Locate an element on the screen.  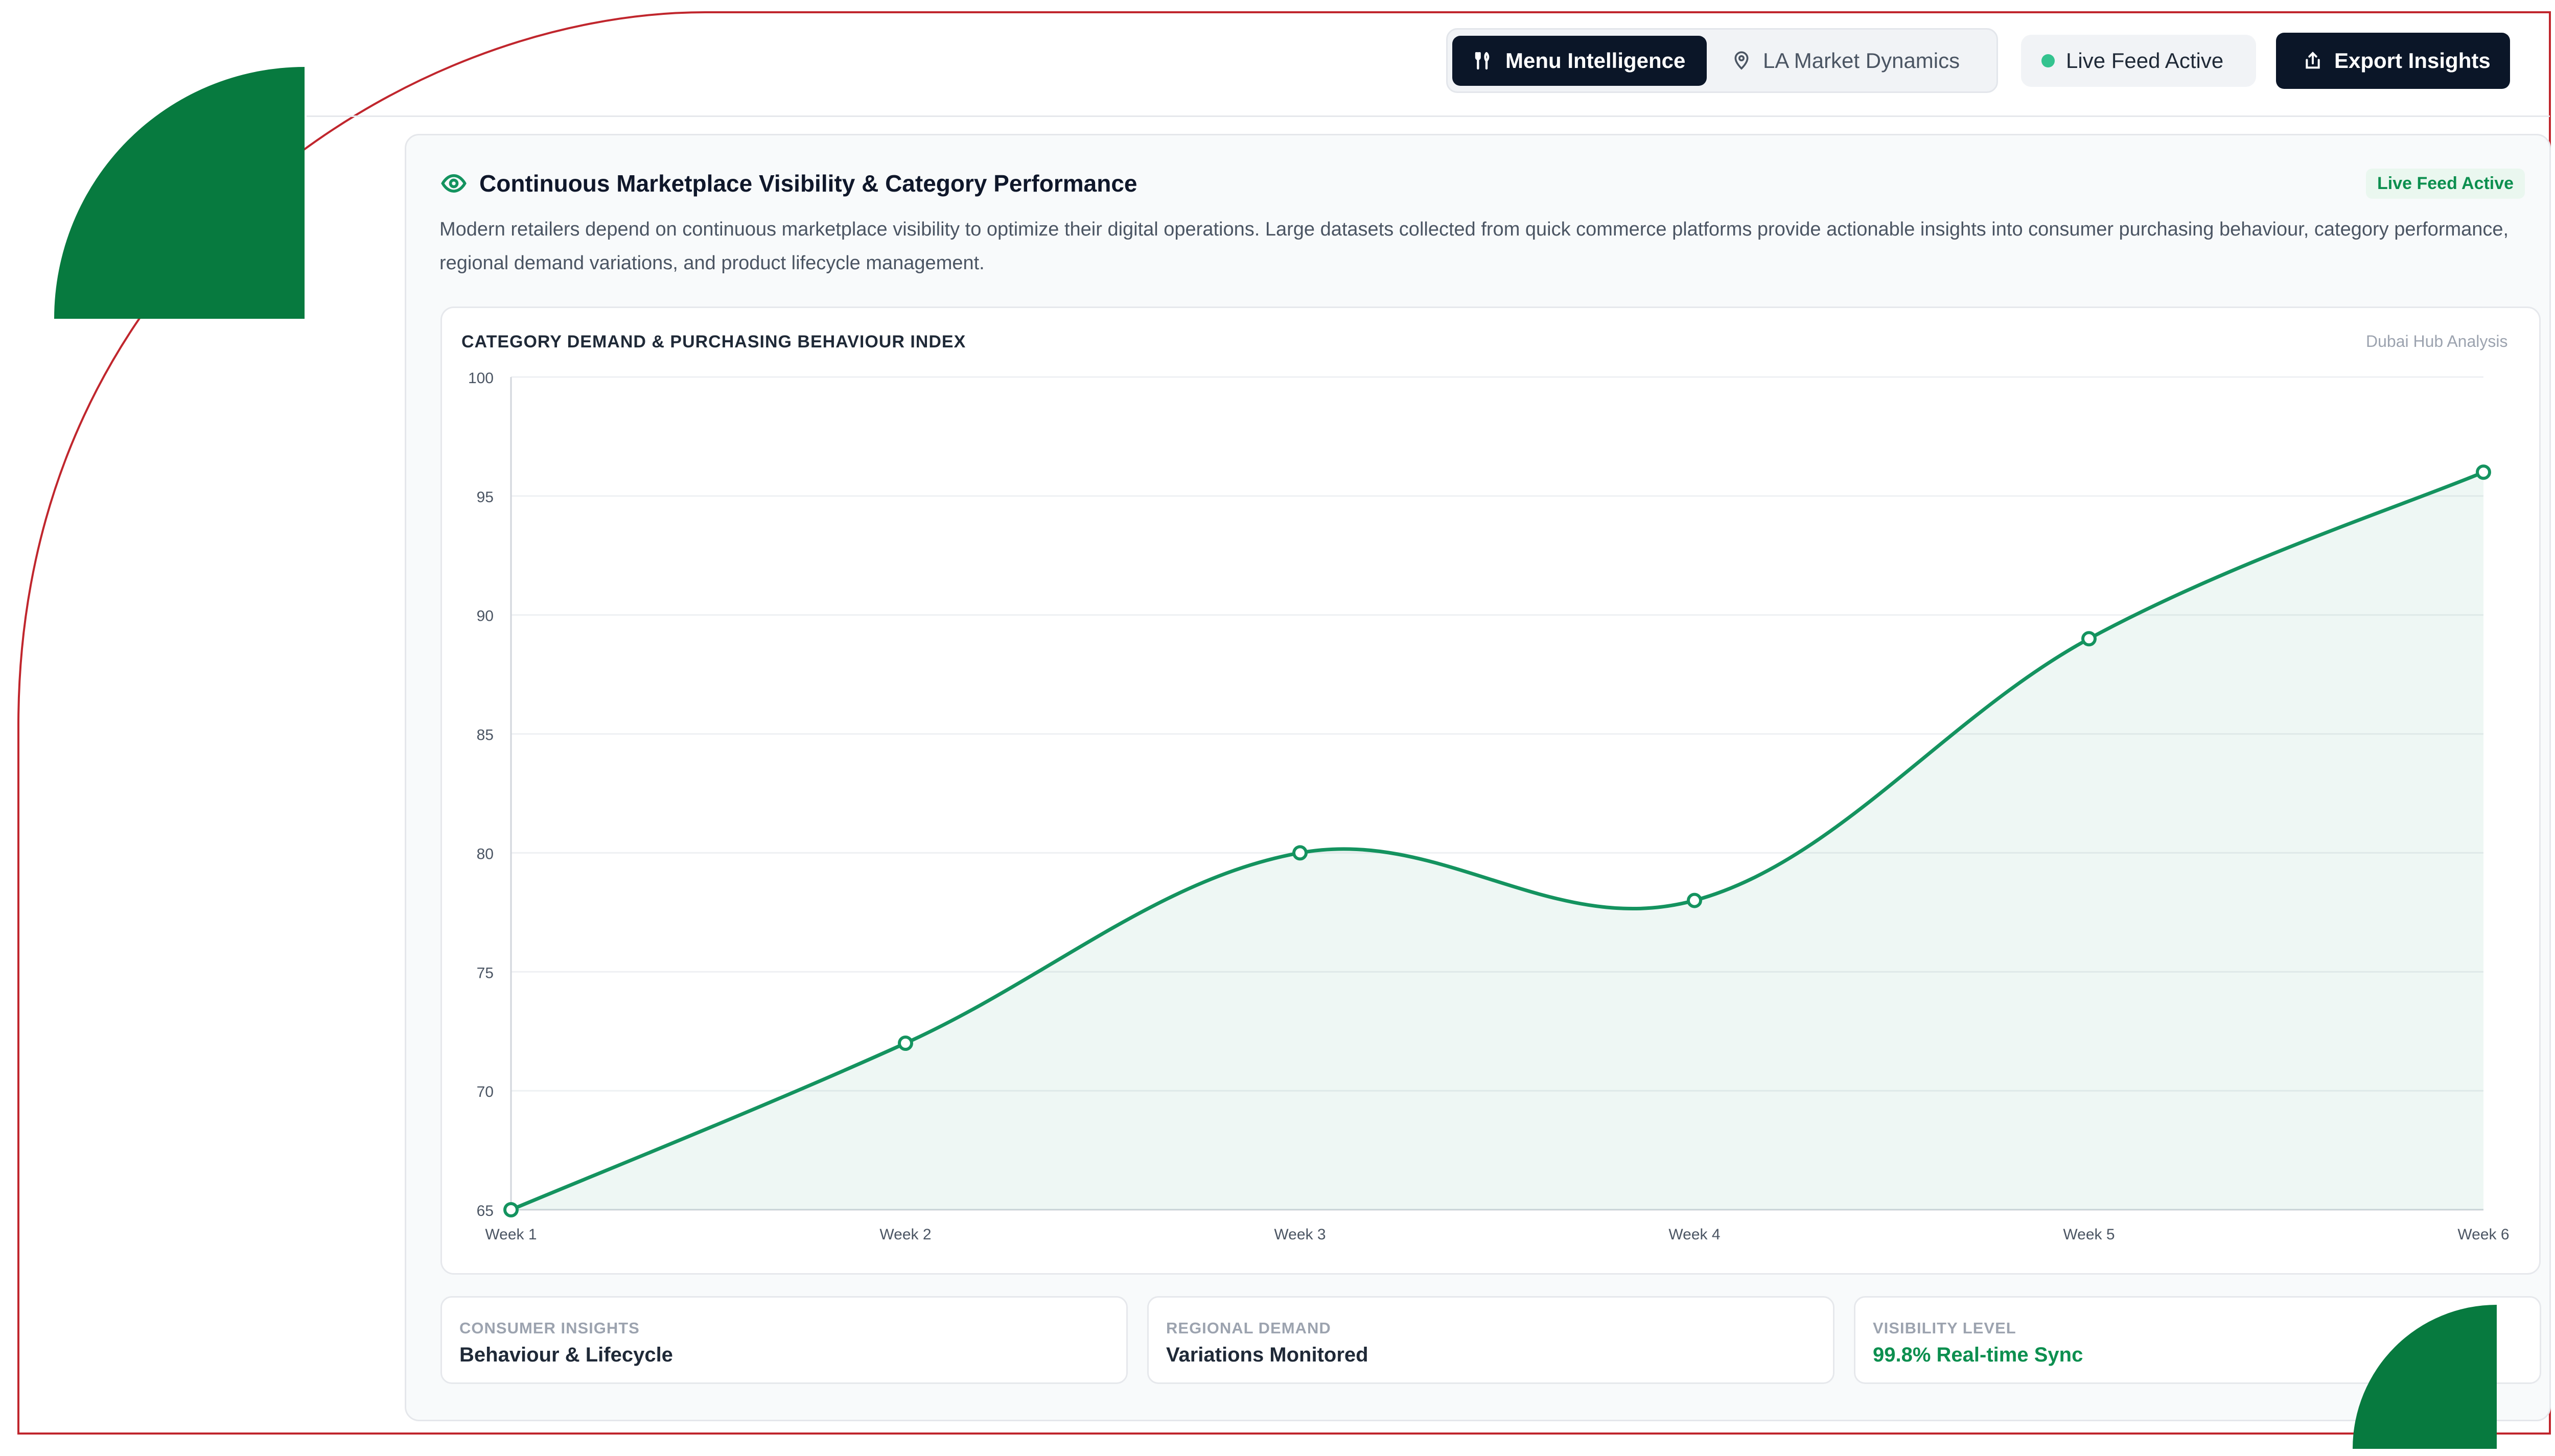
map-pin-icon is located at coordinates (1741, 60).